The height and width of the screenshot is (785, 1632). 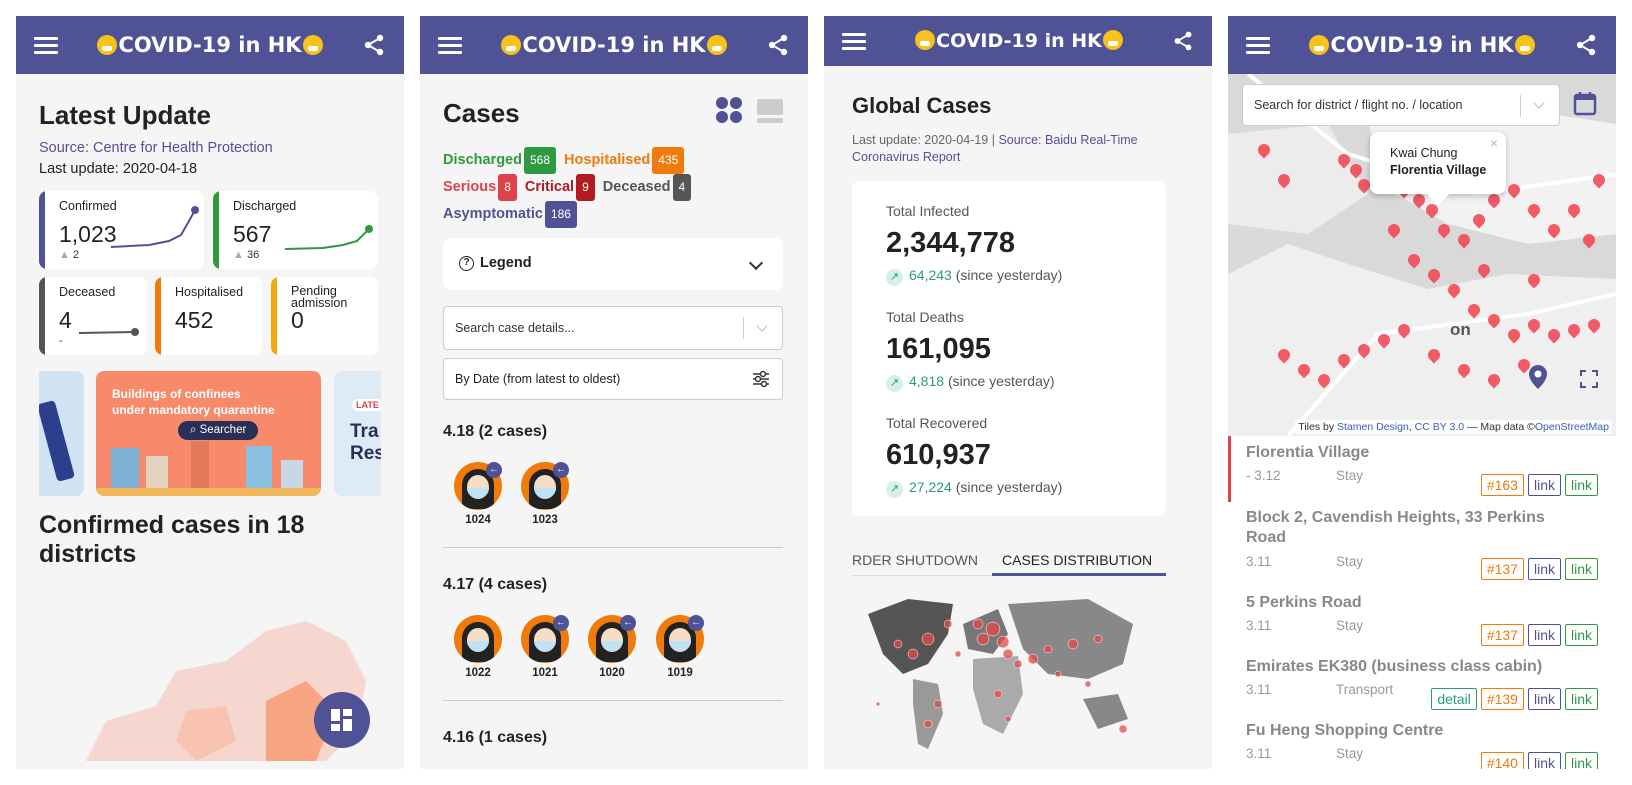 I want to click on detail-tag: detail, so click(x=1454, y=699).